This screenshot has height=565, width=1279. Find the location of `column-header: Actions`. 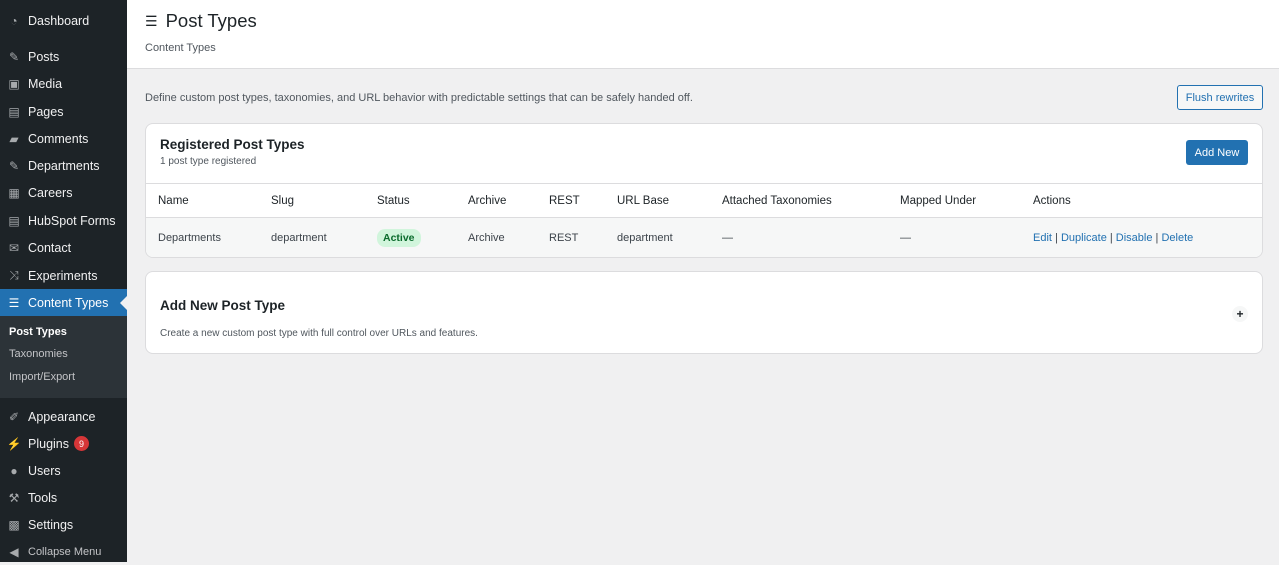

column-header: Actions is located at coordinates (1052, 201).